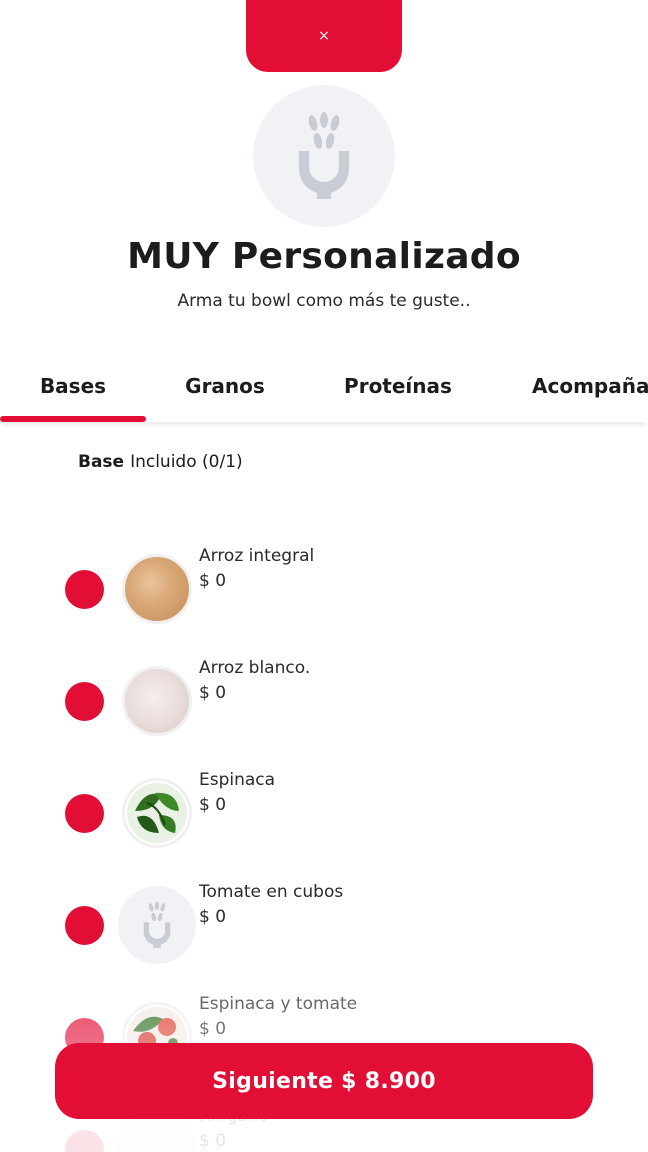 This screenshot has width=648, height=1152. What do you see at coordinates (324, 256) in the screenshot?
I see `page-title: MUY Personalizado` at bounding box center [324, 256].